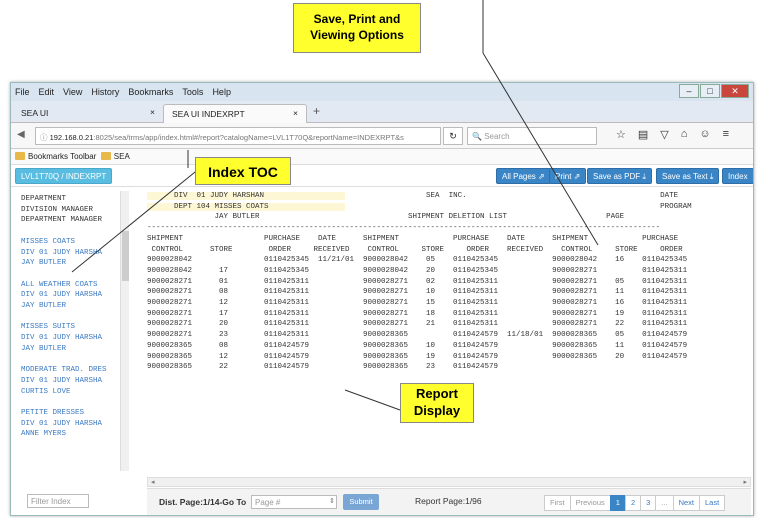  Describe the element at coordinates (47, 92) in the screenshot. I see `menu-edit: Edit` at that location.